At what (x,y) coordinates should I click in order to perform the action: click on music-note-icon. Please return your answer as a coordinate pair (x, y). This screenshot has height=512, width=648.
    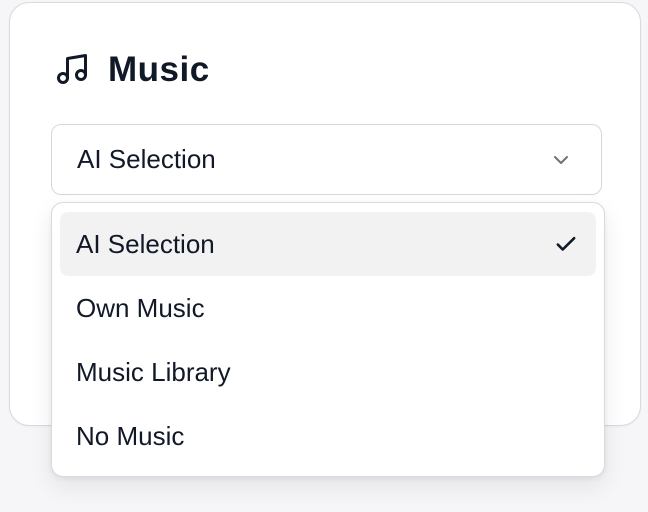
    Looking at the image, I should click on (72, 69).